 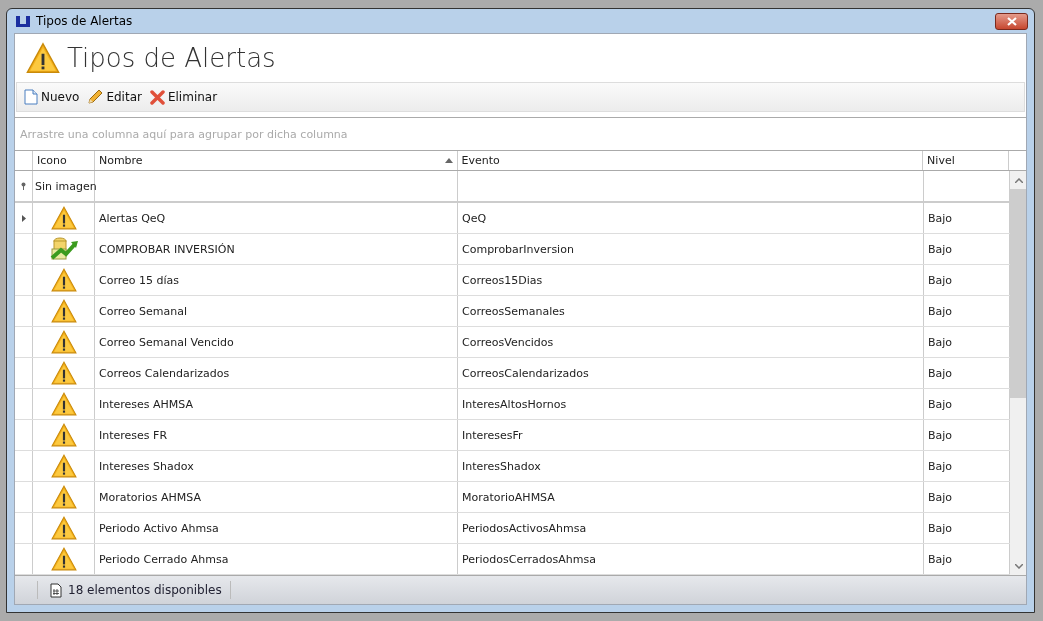 I want to click on scroll-up-icon, so click(x=1018, y=180).